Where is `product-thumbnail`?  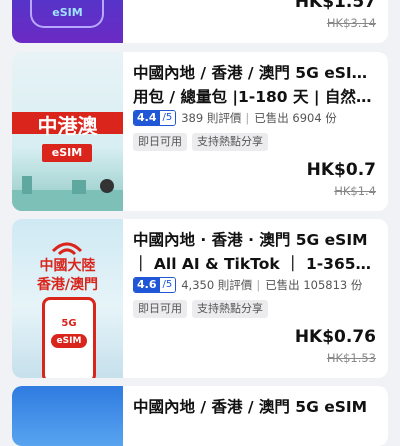 product-thumbnail is located at coordinates (67, 416).